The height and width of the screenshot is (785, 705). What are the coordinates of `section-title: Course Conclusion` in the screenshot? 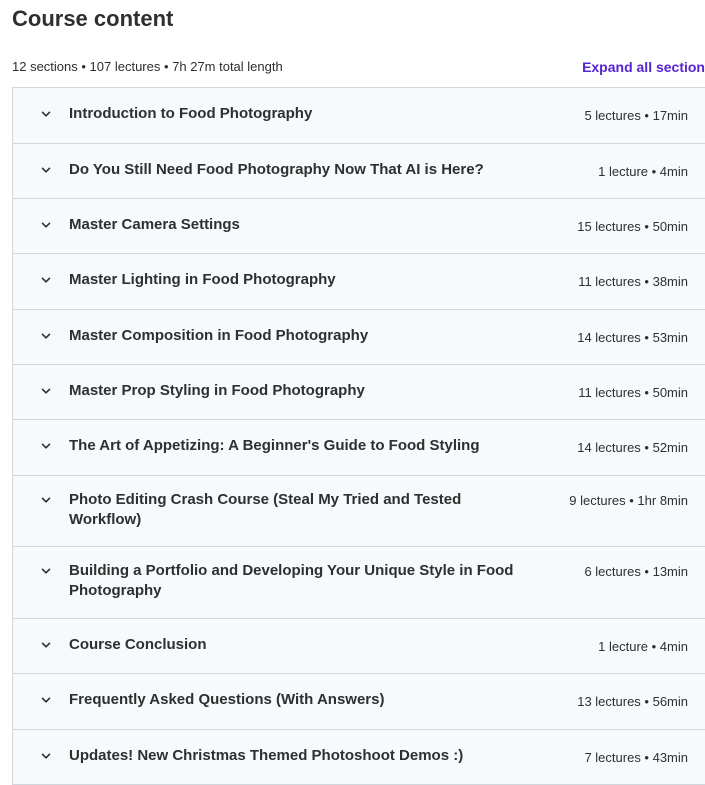 It's located at (138, 644).